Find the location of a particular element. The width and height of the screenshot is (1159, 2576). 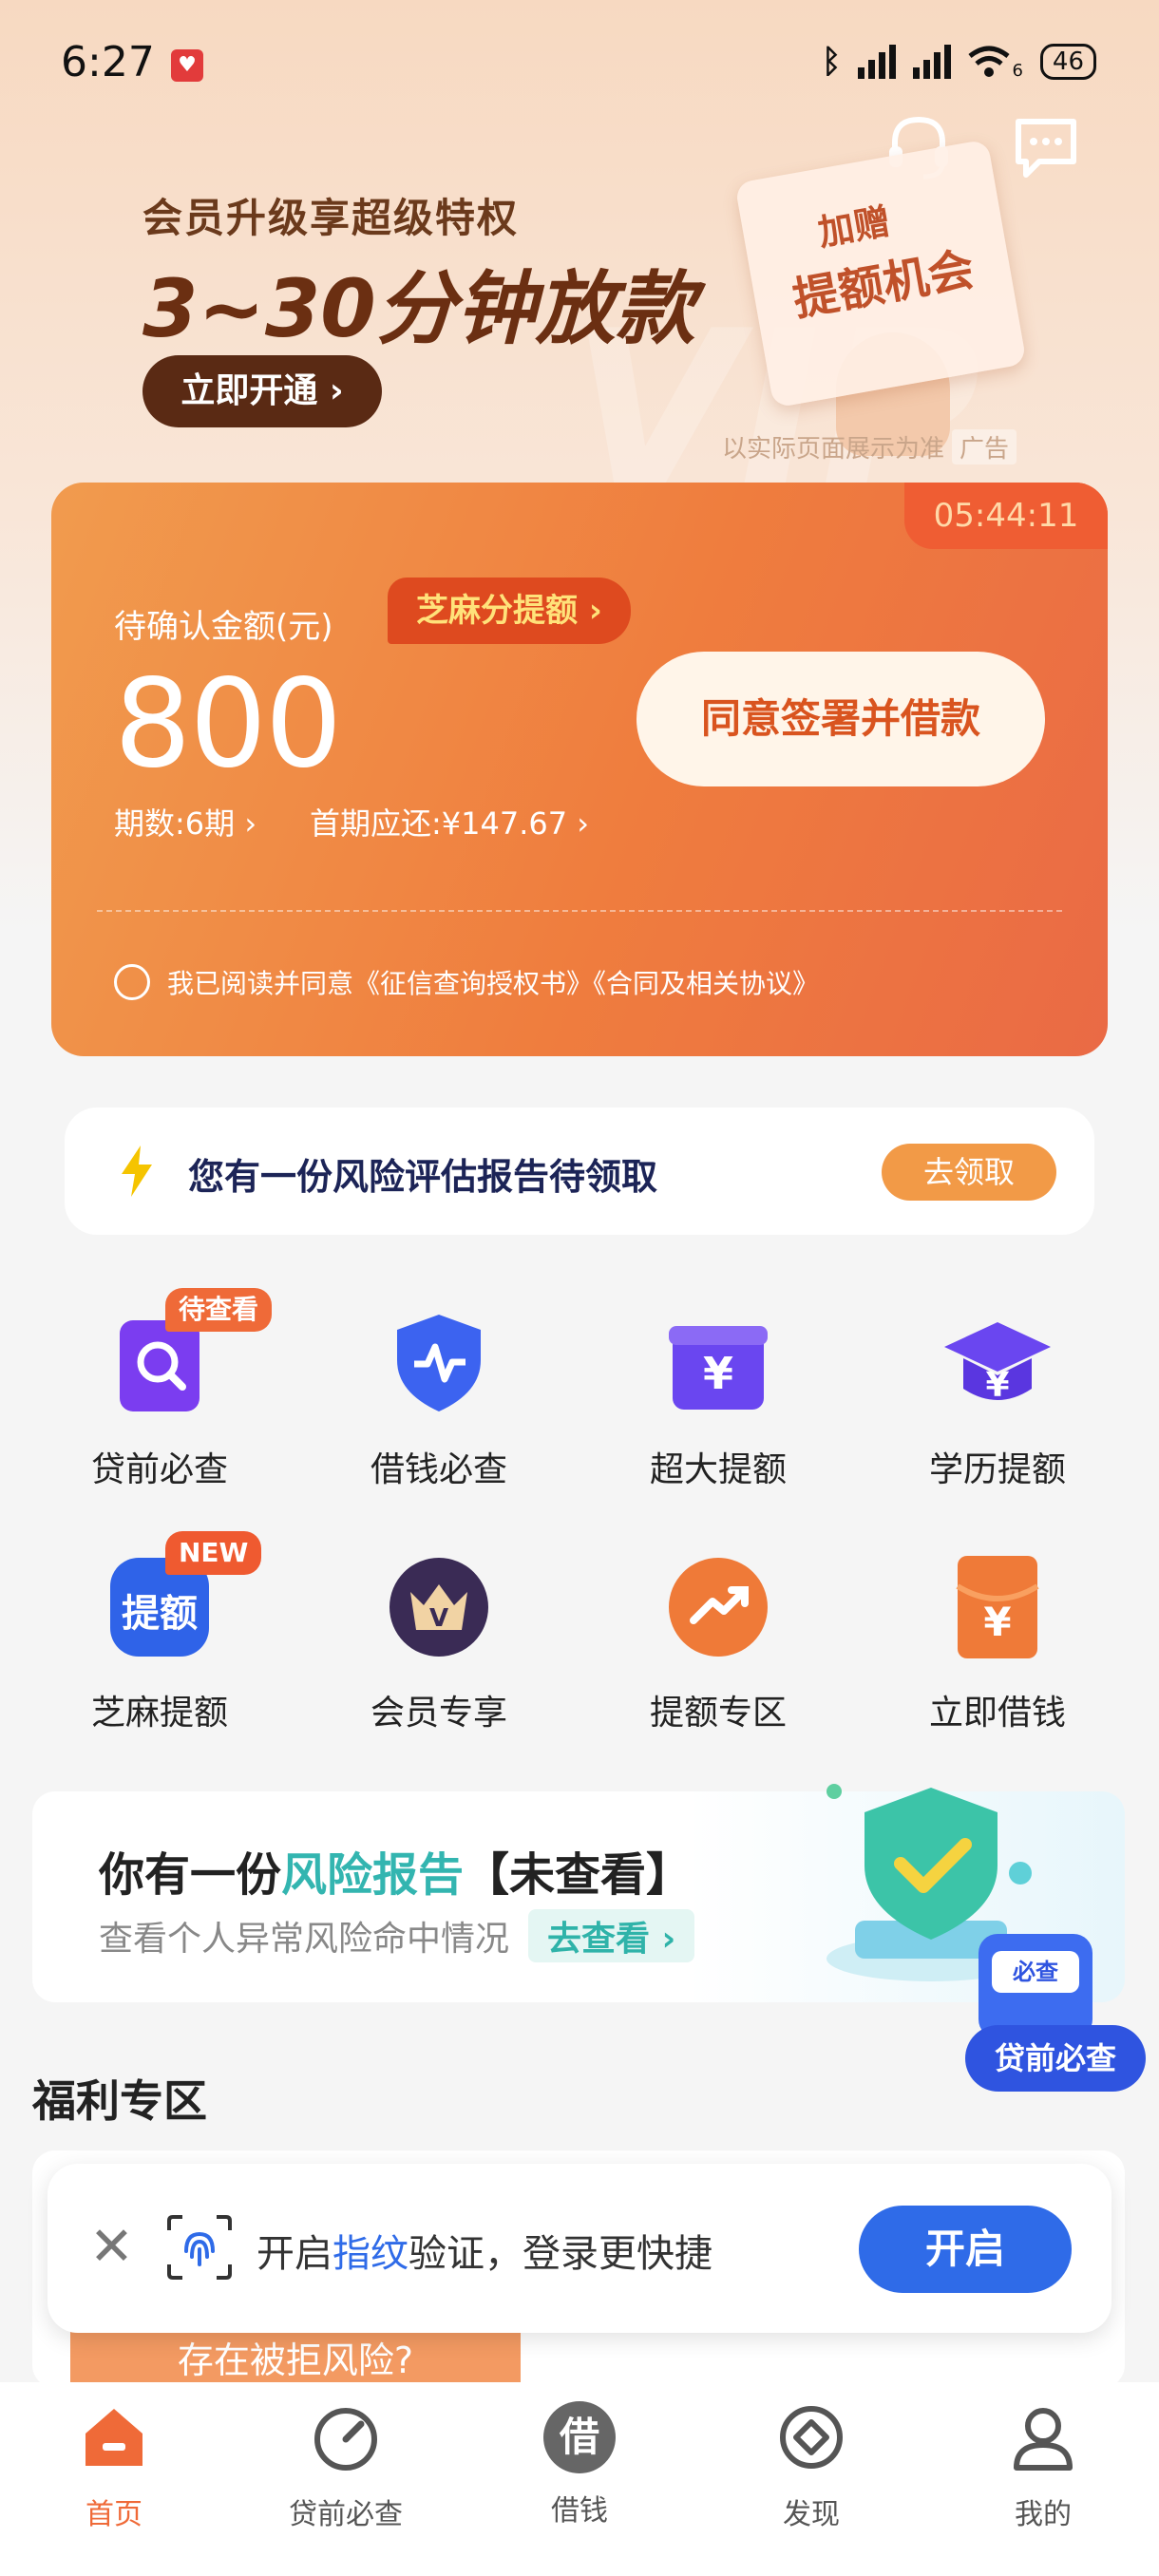

badge-new: NEW is located at coordinates (213, 1553).